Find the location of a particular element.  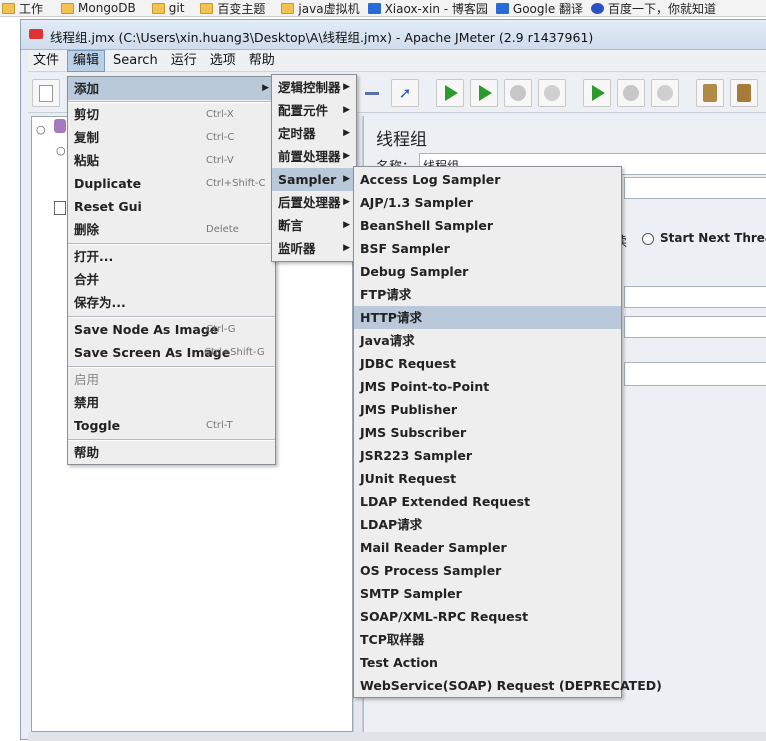

remote-stop-icon is located at coordinates (631, 93).